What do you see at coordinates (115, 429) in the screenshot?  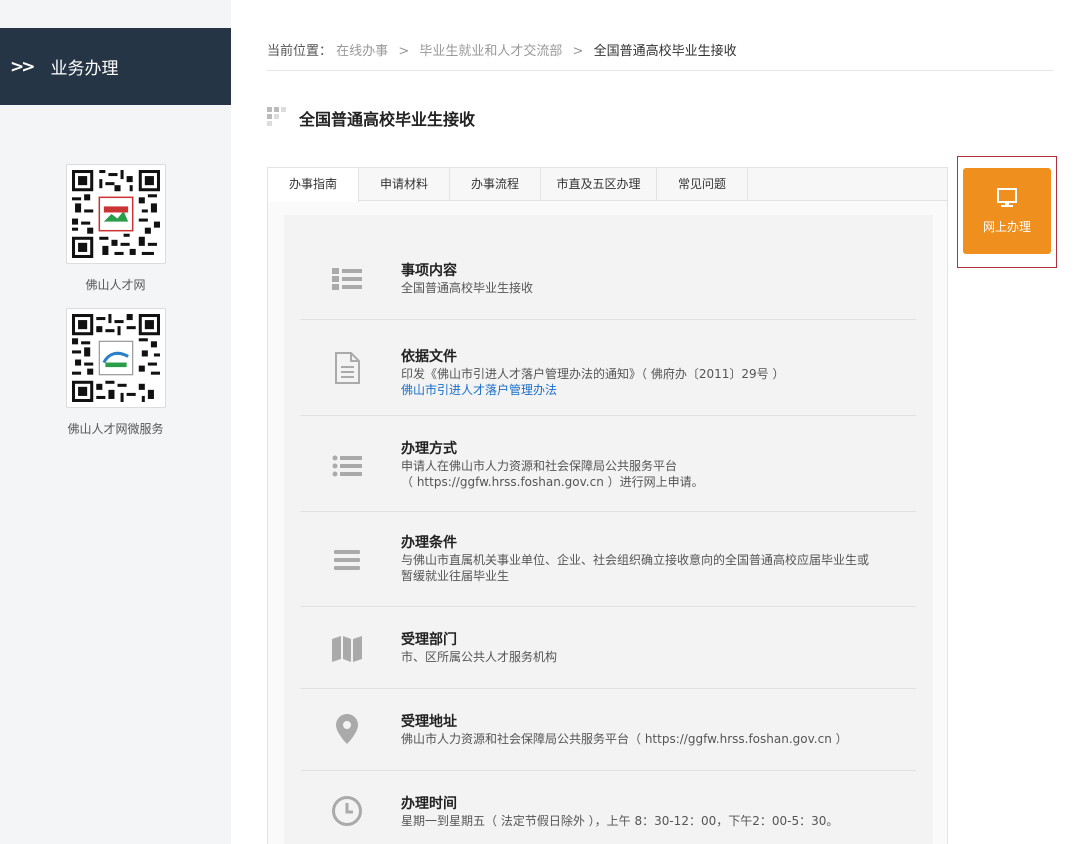 I see `qr-label: 佛山人才网微服务` at bounding box center [115, 429].